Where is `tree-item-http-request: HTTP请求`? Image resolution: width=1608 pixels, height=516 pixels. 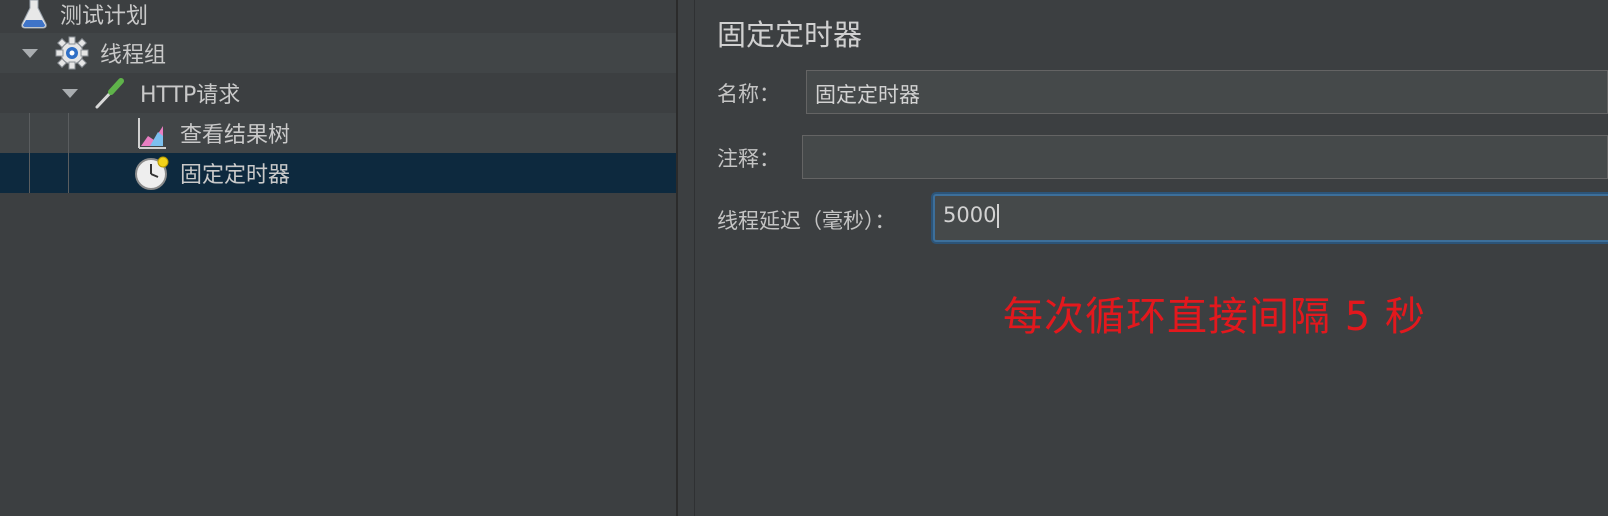
tree-item-http-request: HTTP请求 is located at coordinates (338, 93).